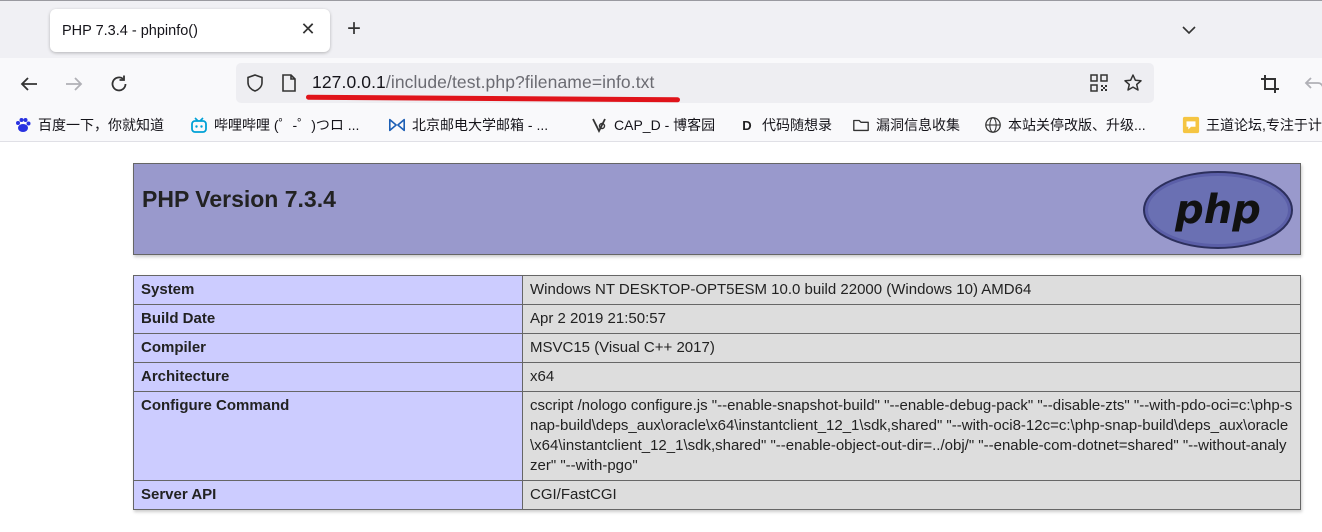 This screenshot has width=1322, height=532. What do you see at coordinates (1133, 83) in the screenshot?
I see `star-bookmark-icon` at bounding box center [1133, 83].